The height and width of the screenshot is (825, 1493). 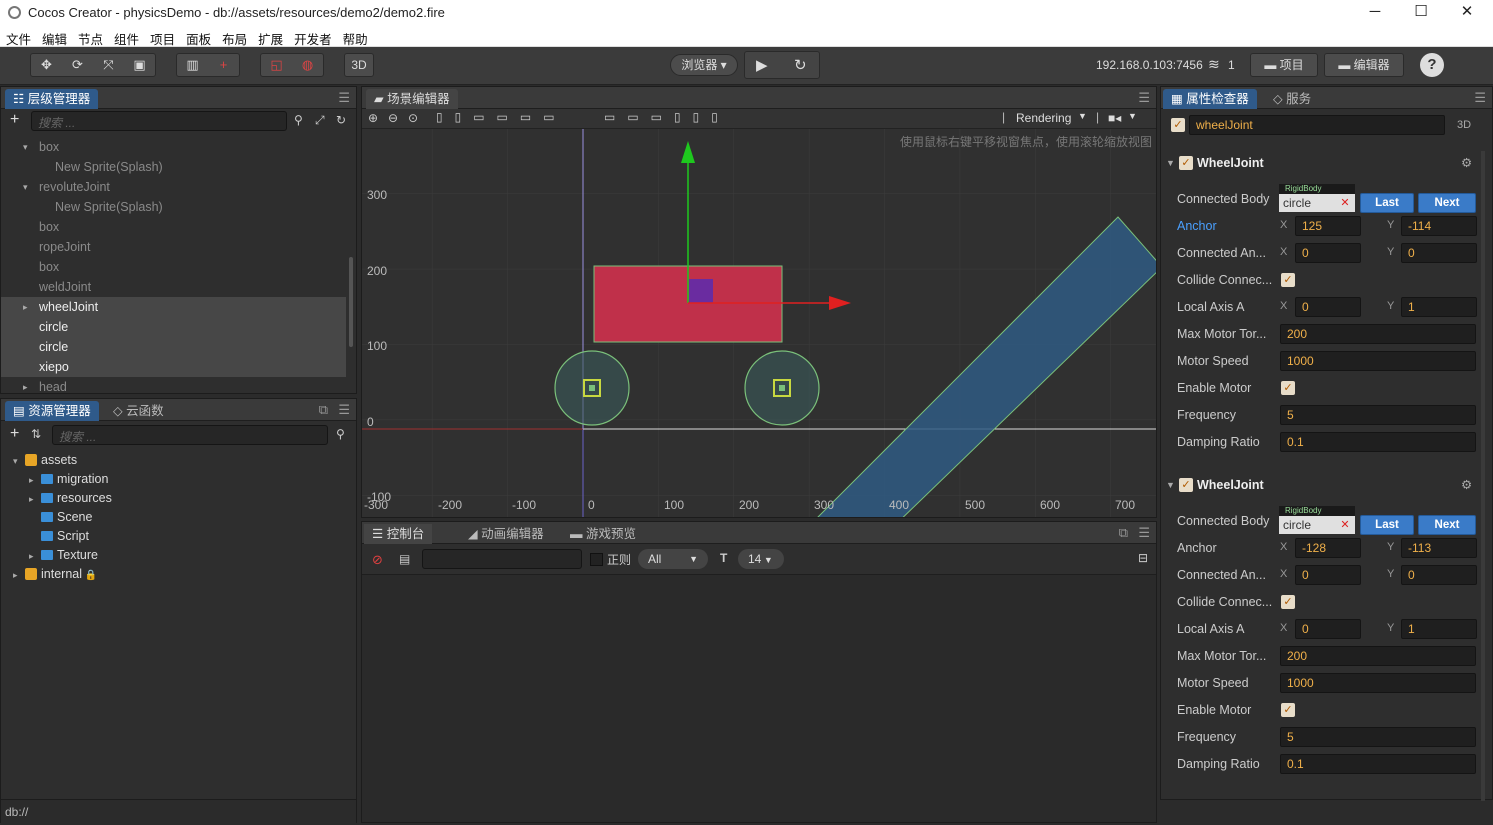 I want to click on tree-node: ▾ box, so click(x=173, y=147).